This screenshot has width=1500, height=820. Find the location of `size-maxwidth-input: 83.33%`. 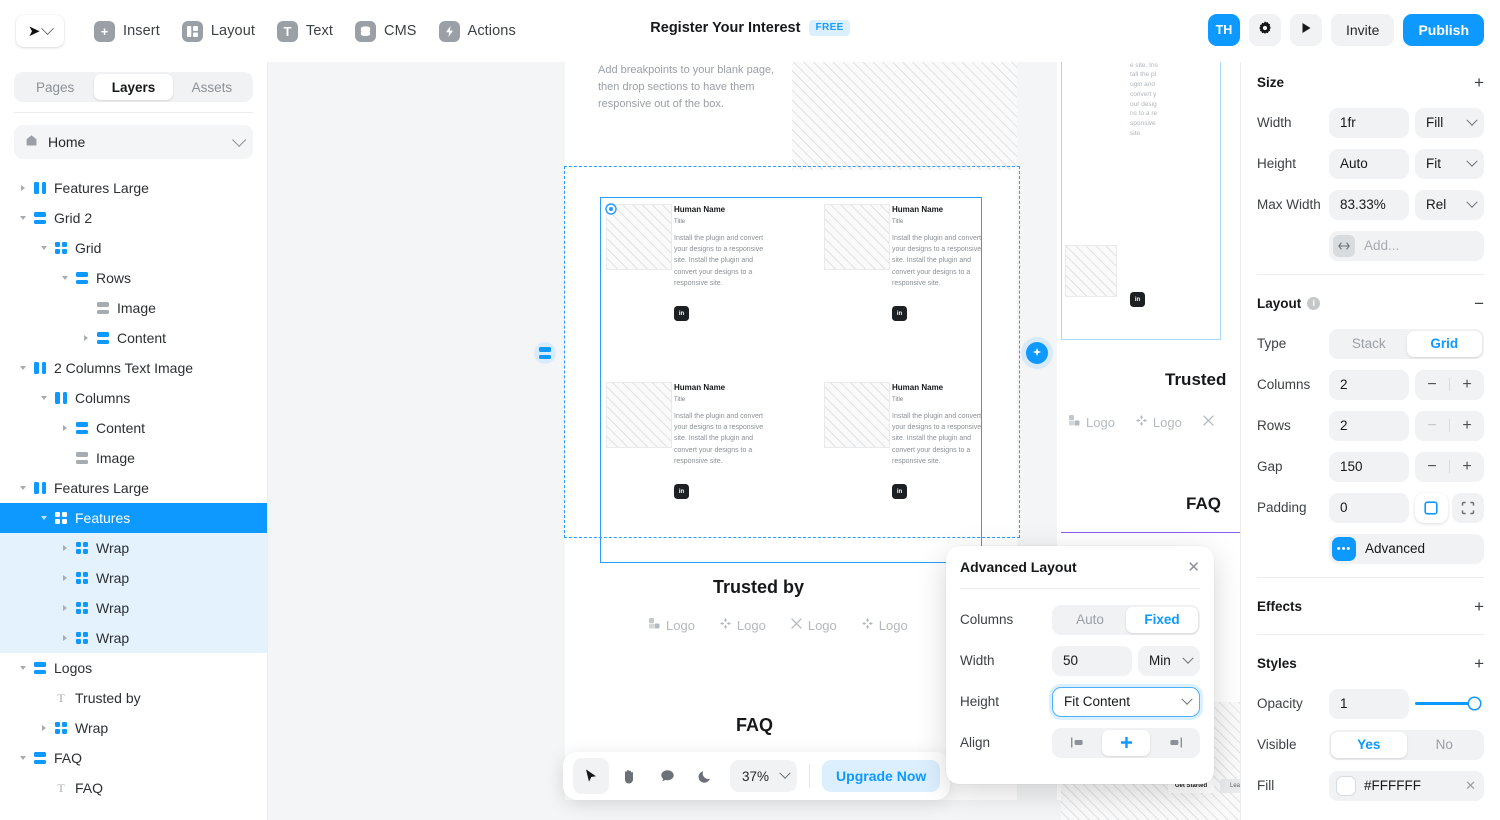

size-maxwidth-input: 83.33% is located at coordinates (1369, 204).